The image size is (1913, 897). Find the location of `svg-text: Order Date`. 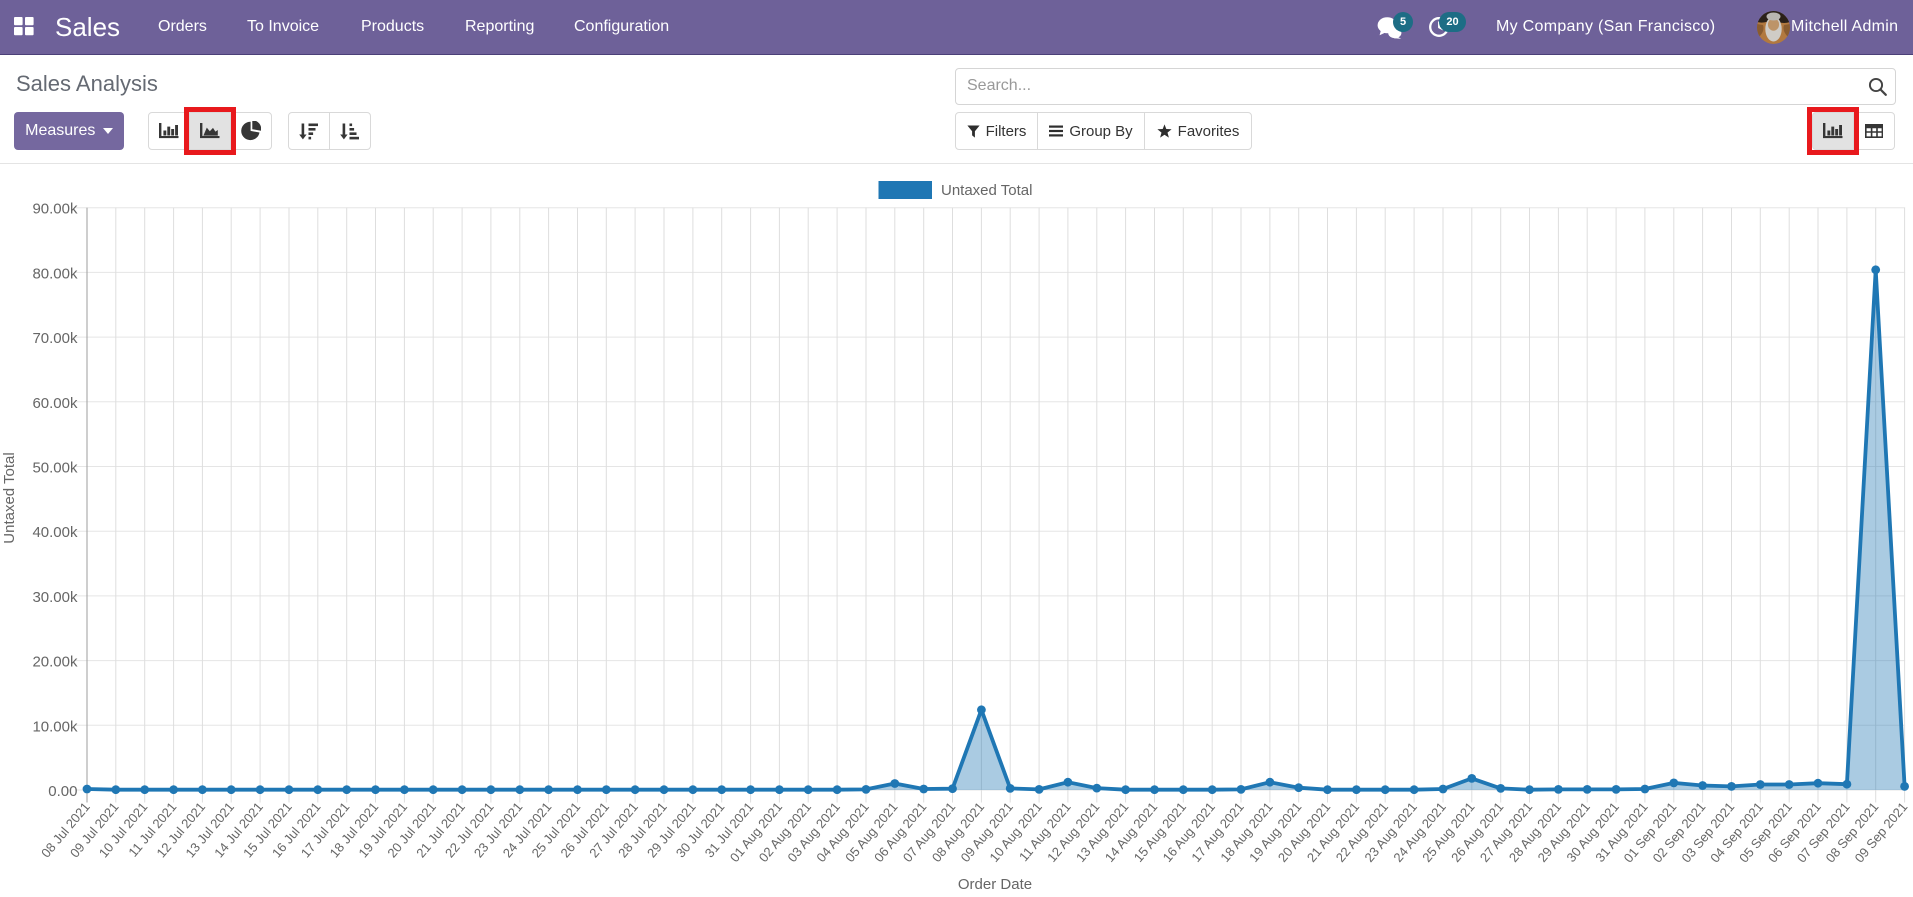

svg-text: Order Date is located at coordinates (995, 884).